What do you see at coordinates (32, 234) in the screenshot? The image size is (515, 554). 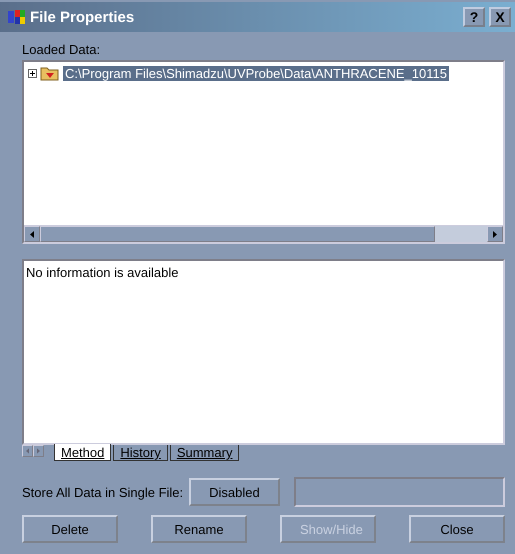 I see `scroll-left-icon` at bounding box center [32, 234].